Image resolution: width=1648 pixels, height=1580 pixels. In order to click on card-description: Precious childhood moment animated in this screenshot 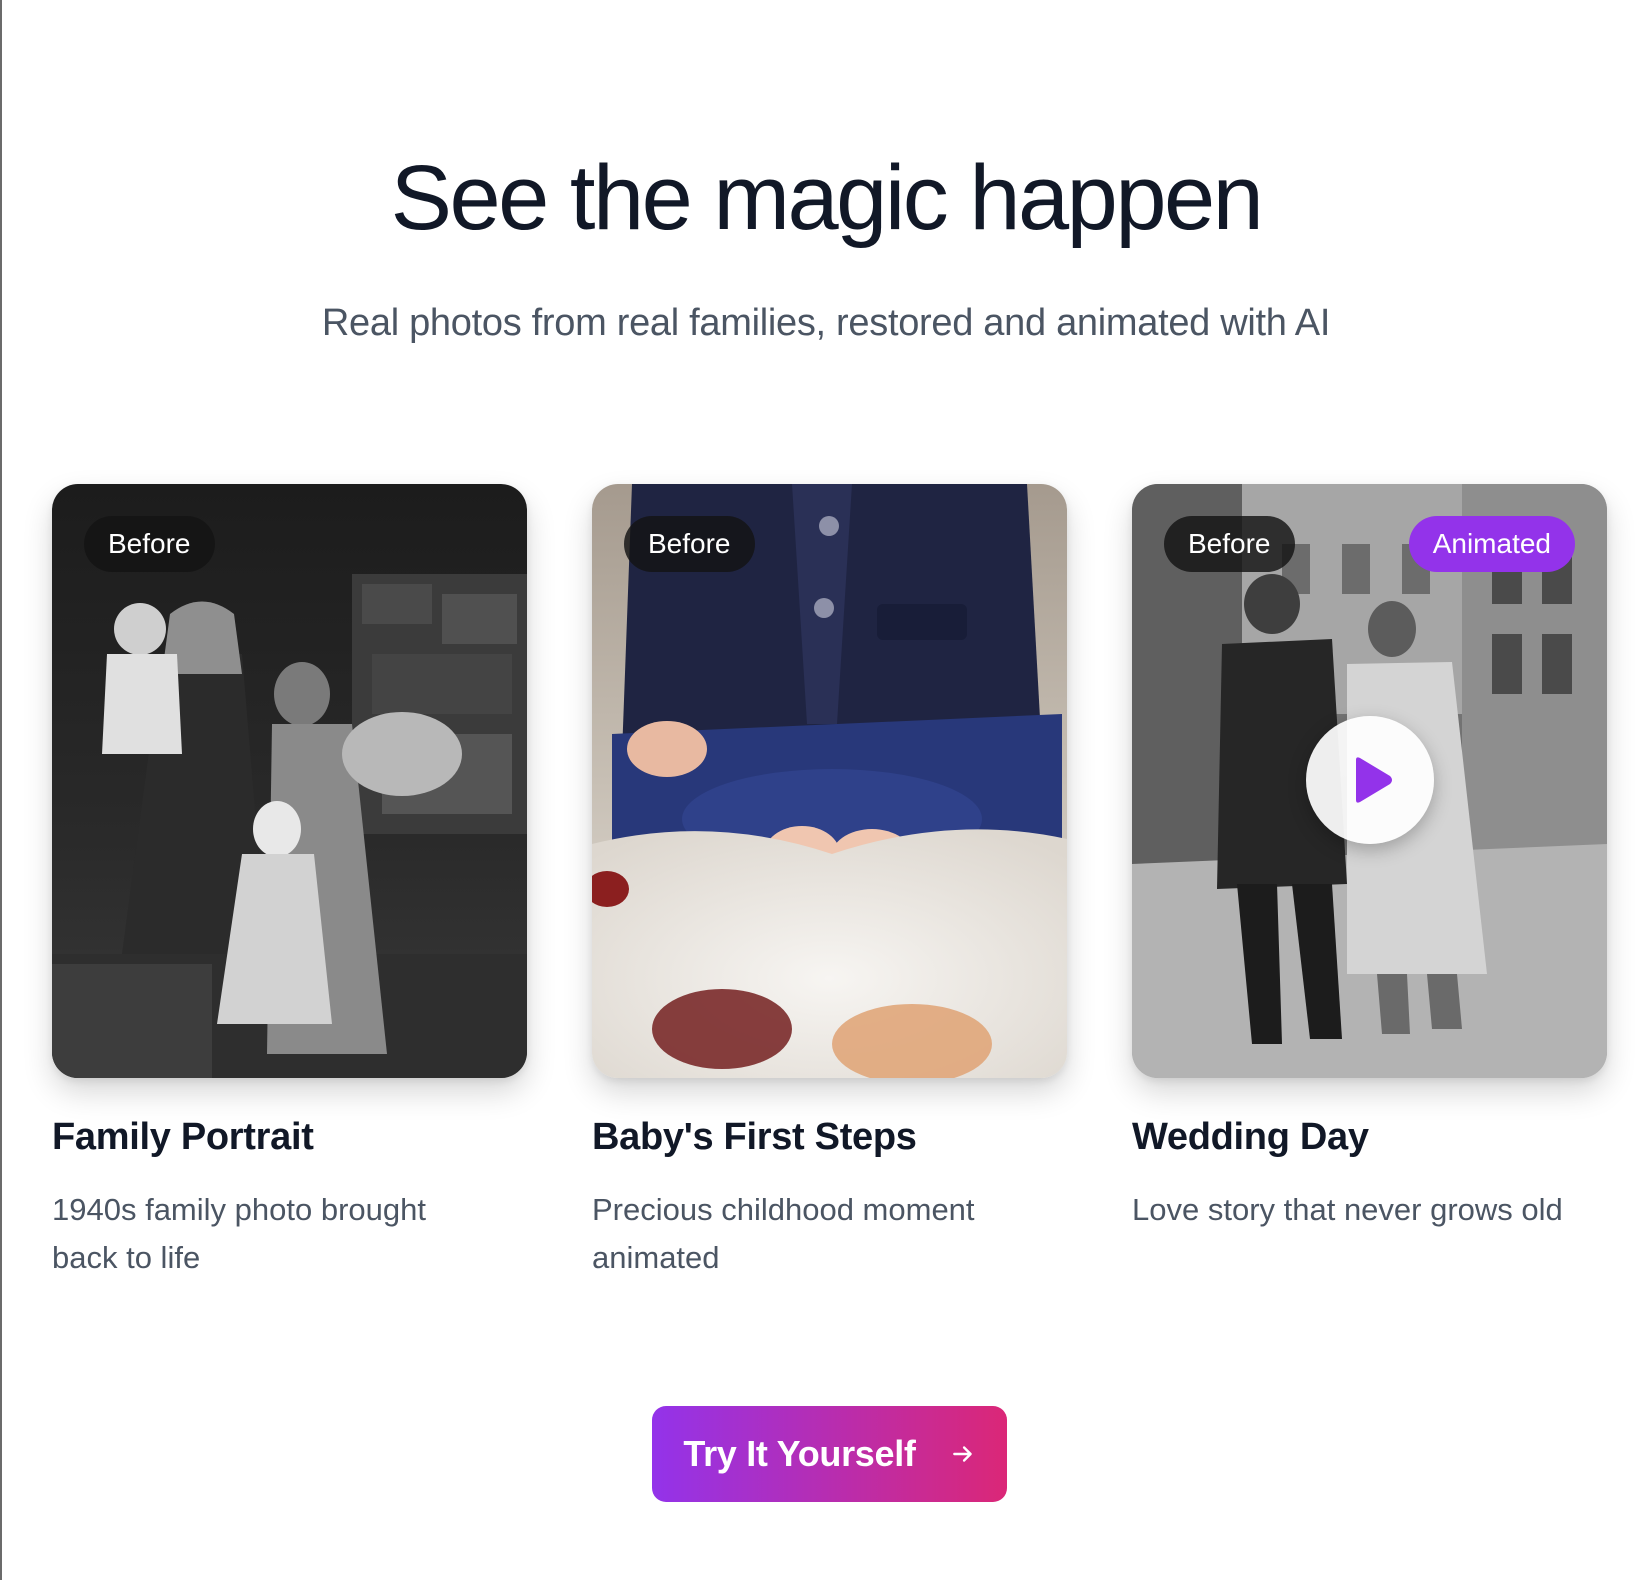, I will do `click(783, 1233)`.